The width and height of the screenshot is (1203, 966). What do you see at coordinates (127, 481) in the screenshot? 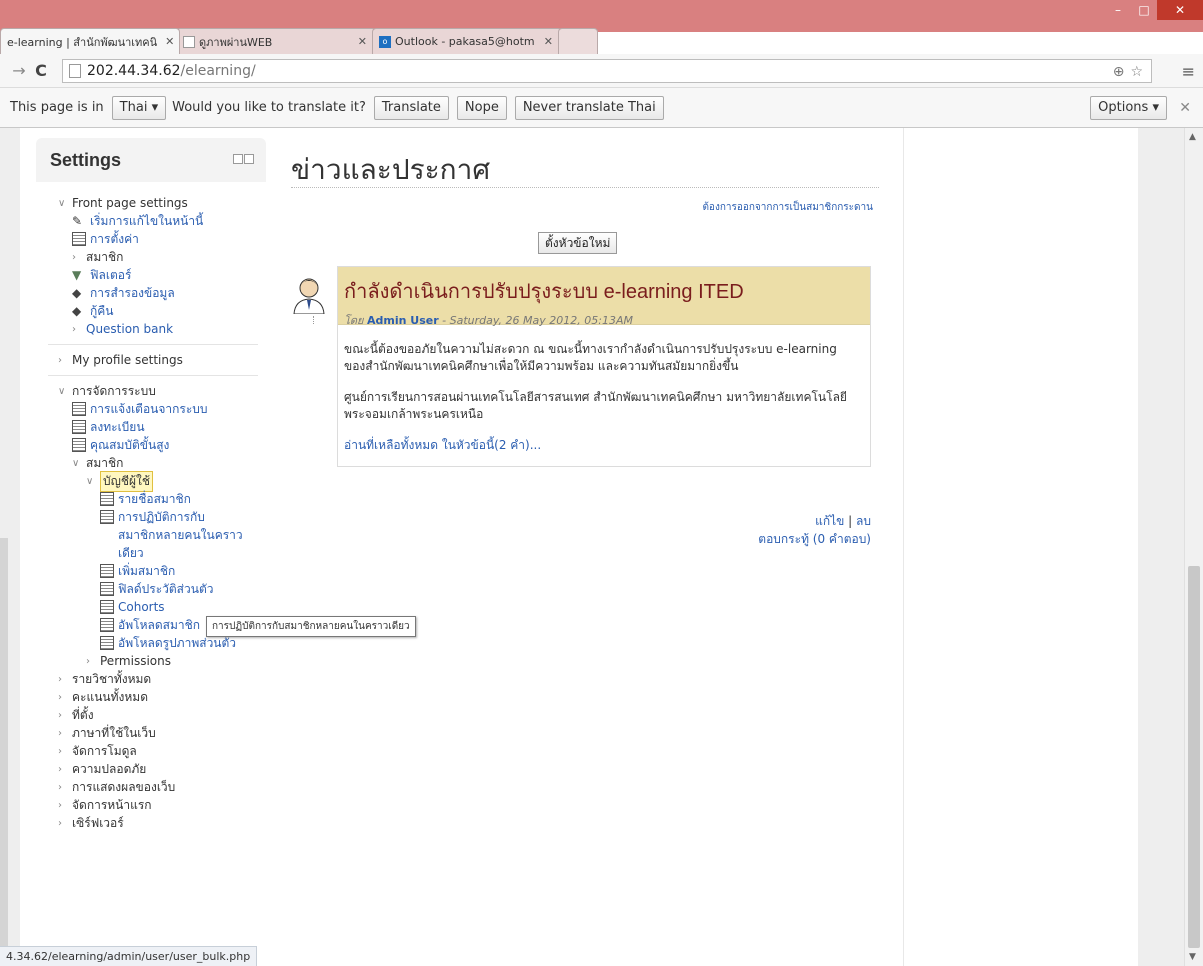
I see `tree-label: บัญชีผู้ใช้` at bounding box center [127, 481].